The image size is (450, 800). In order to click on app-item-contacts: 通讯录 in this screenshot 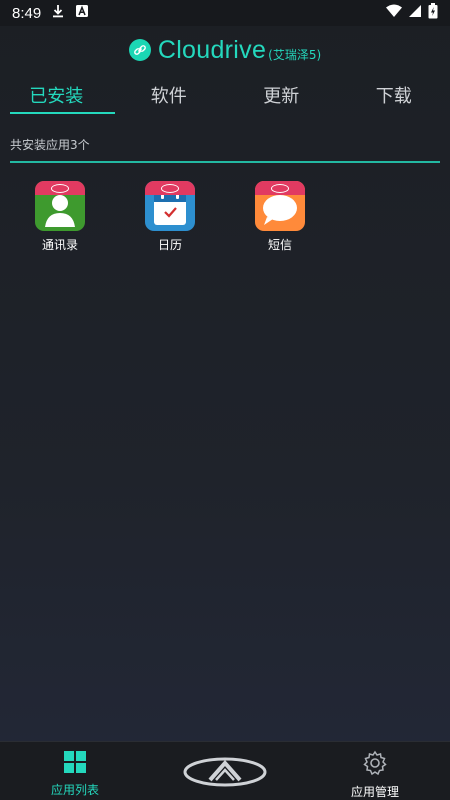, I will do `click(60, 217)`.